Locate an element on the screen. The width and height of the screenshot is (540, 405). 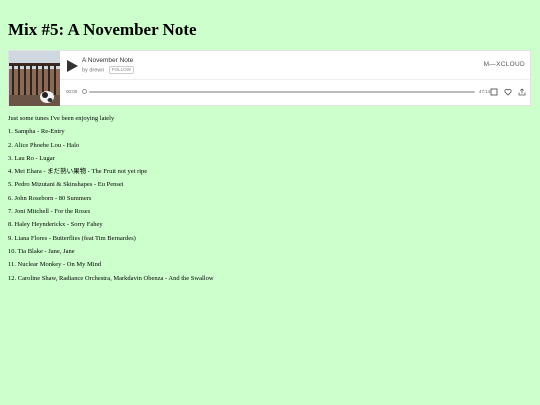
tracklist-item: 10. Tia Blake - Jane, Jane is located at coordinates (41, 251).